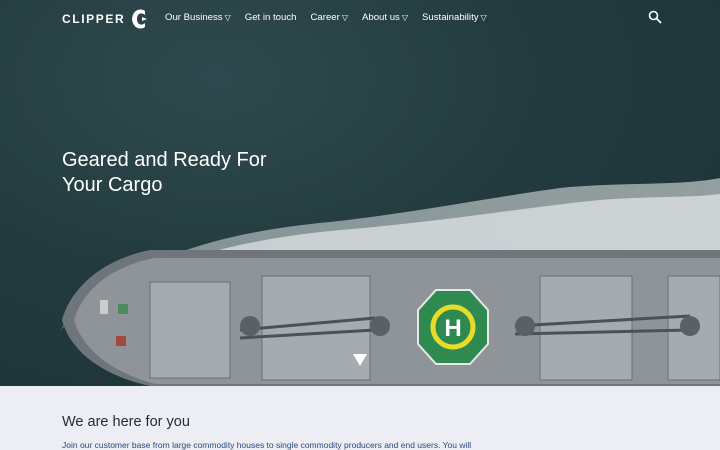 Image resolution: width=720 pixels, height=450 pixels. I want to click on nav-item-label: Career, so click(325, 17).